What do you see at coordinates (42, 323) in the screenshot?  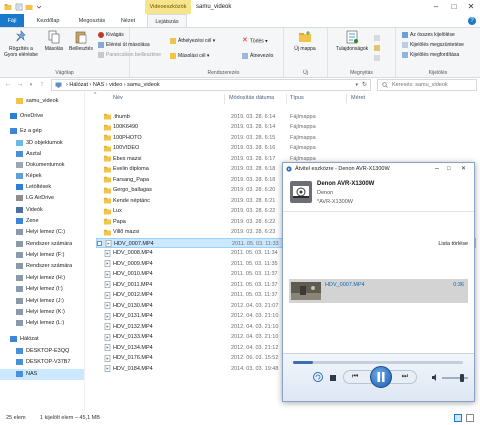 I see `sidebar-item-helyi-lemez-l: Helyi lemez (L:)` at bounding box center [42, 323].